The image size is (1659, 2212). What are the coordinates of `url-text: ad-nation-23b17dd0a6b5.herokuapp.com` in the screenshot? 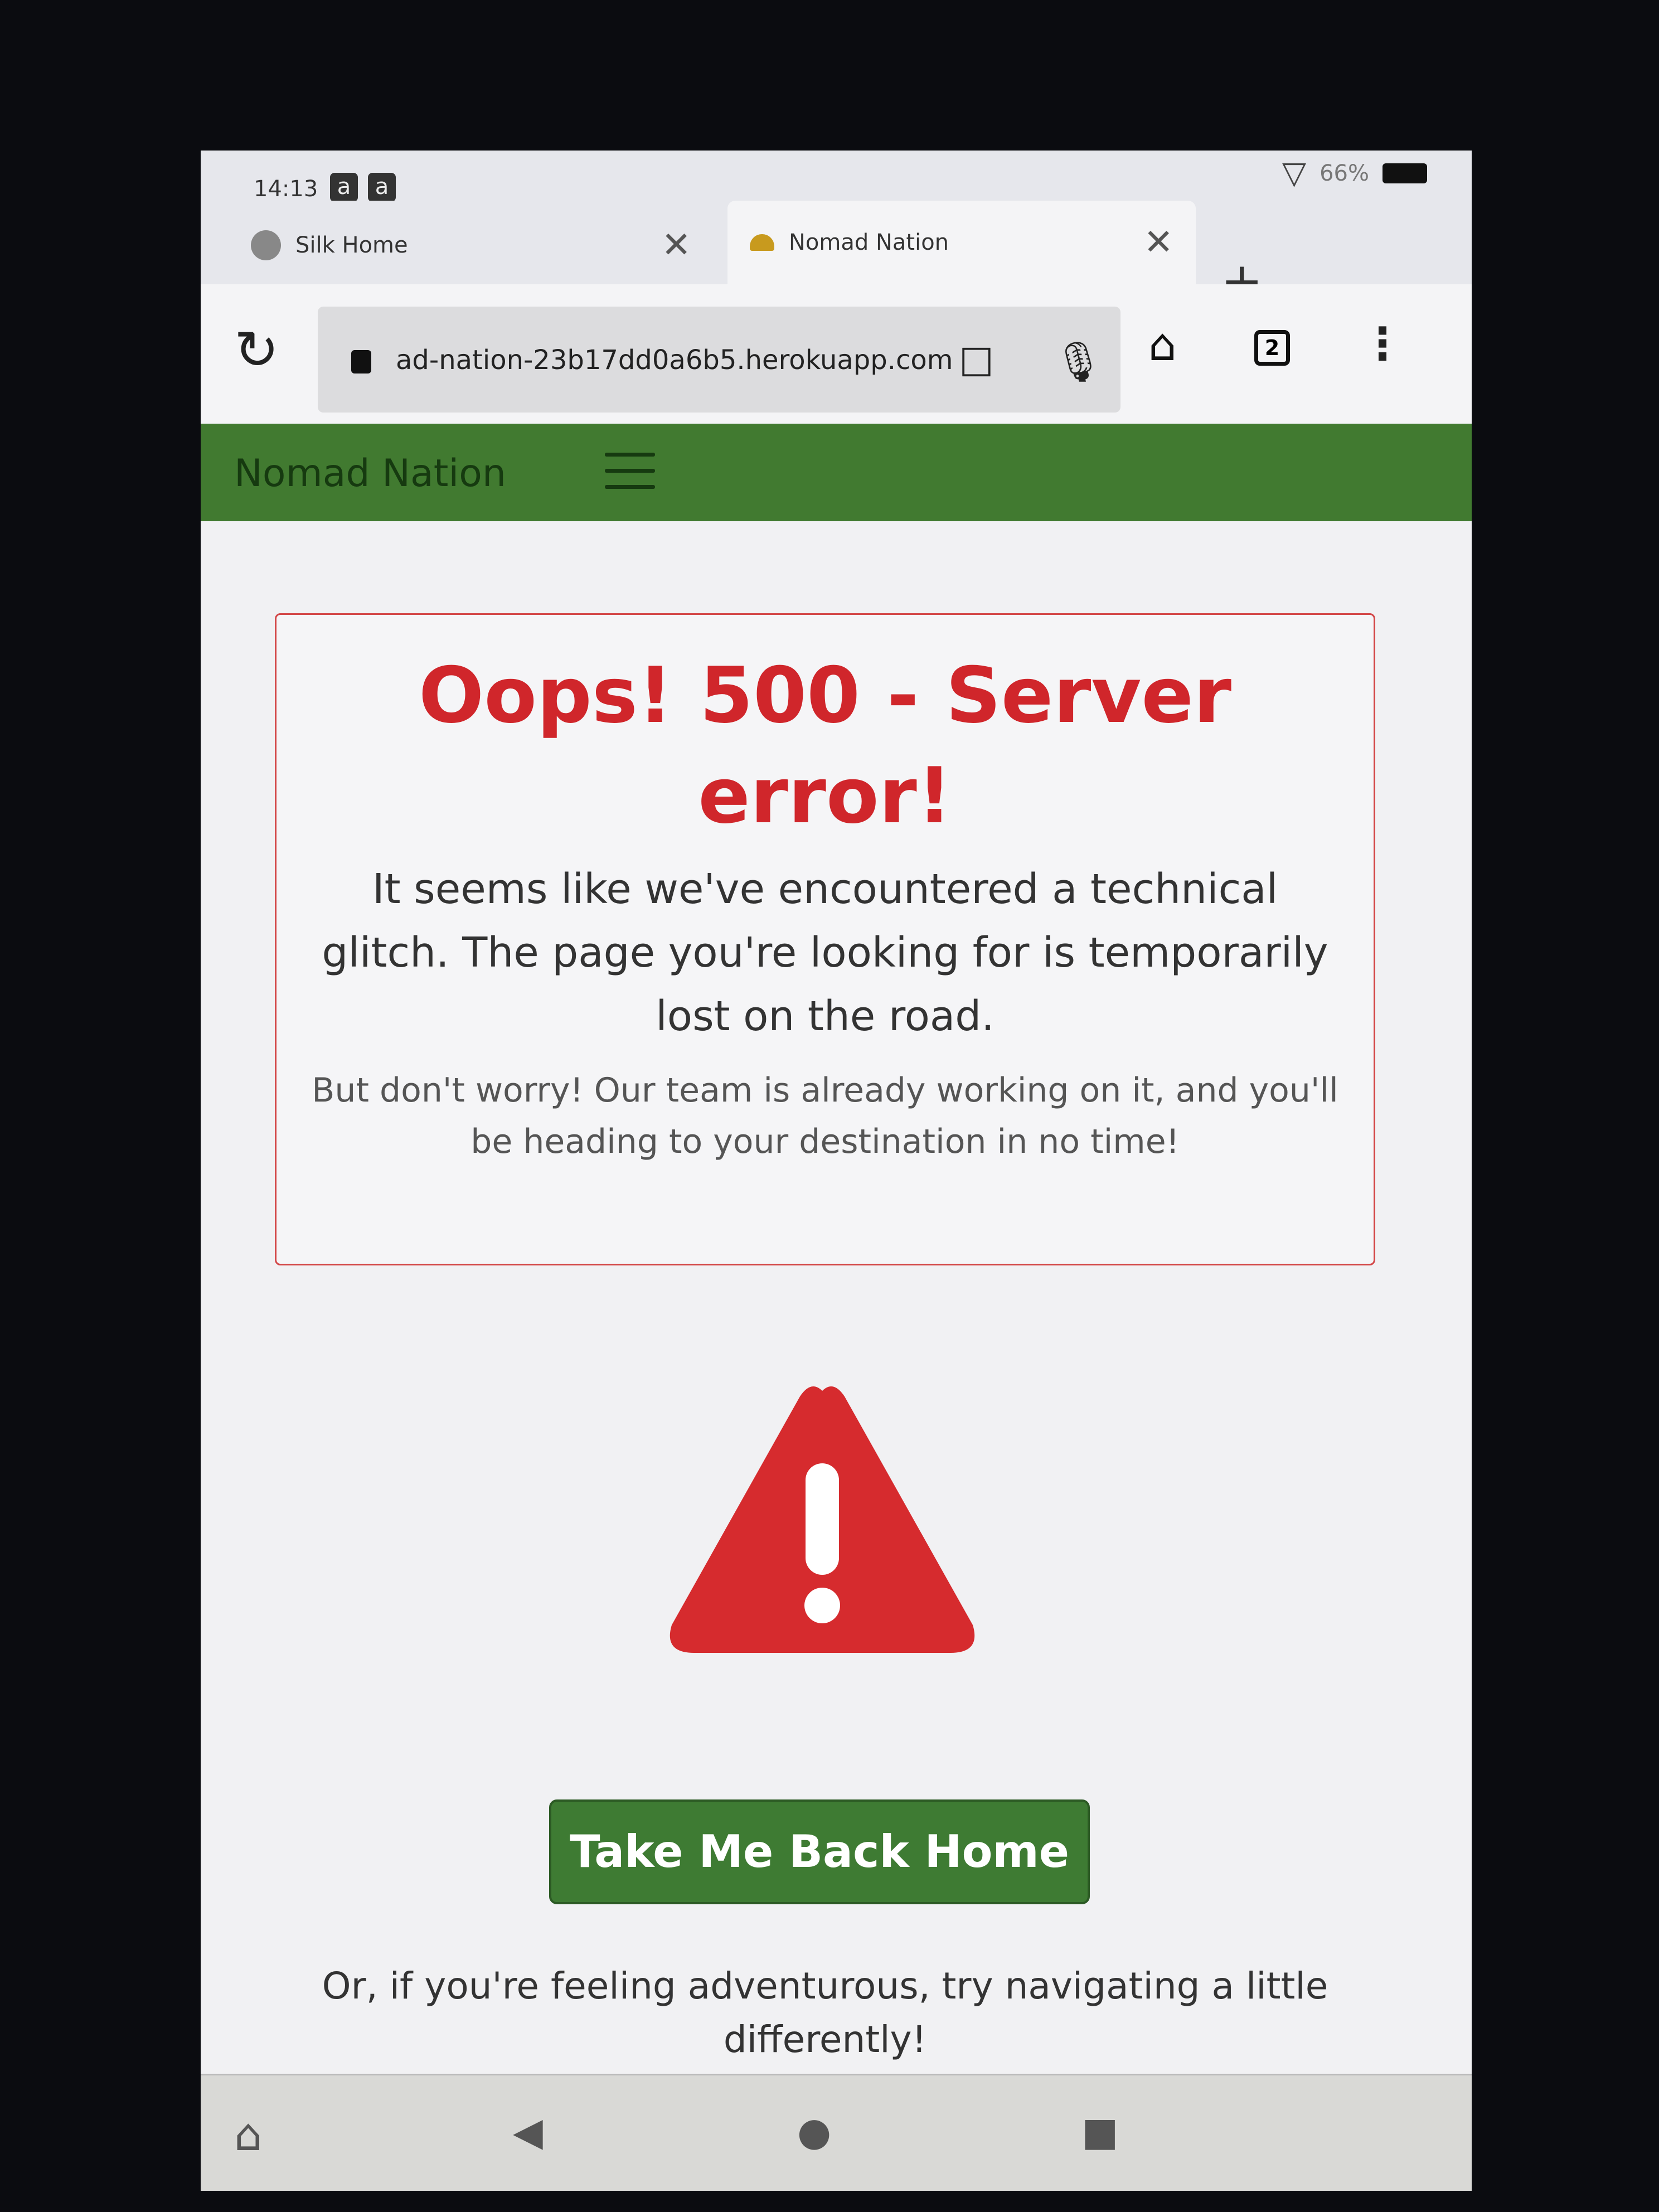 It's located at (674, 360).